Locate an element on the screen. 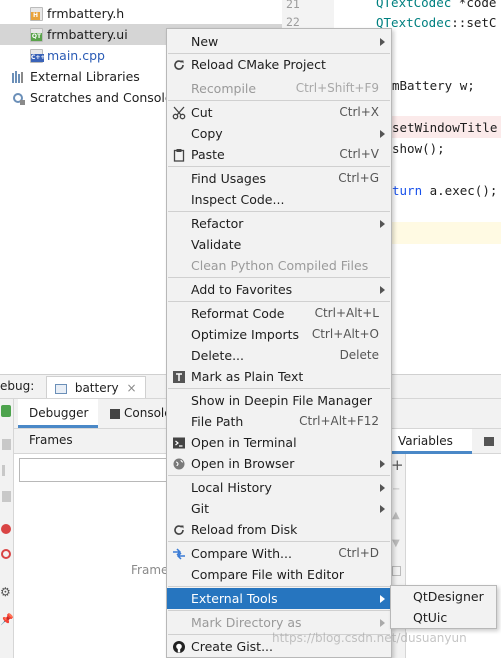 This screenshot has height=658, width=501. menu-item-delete: Delete... Delete is located at coordinates (279, 355).